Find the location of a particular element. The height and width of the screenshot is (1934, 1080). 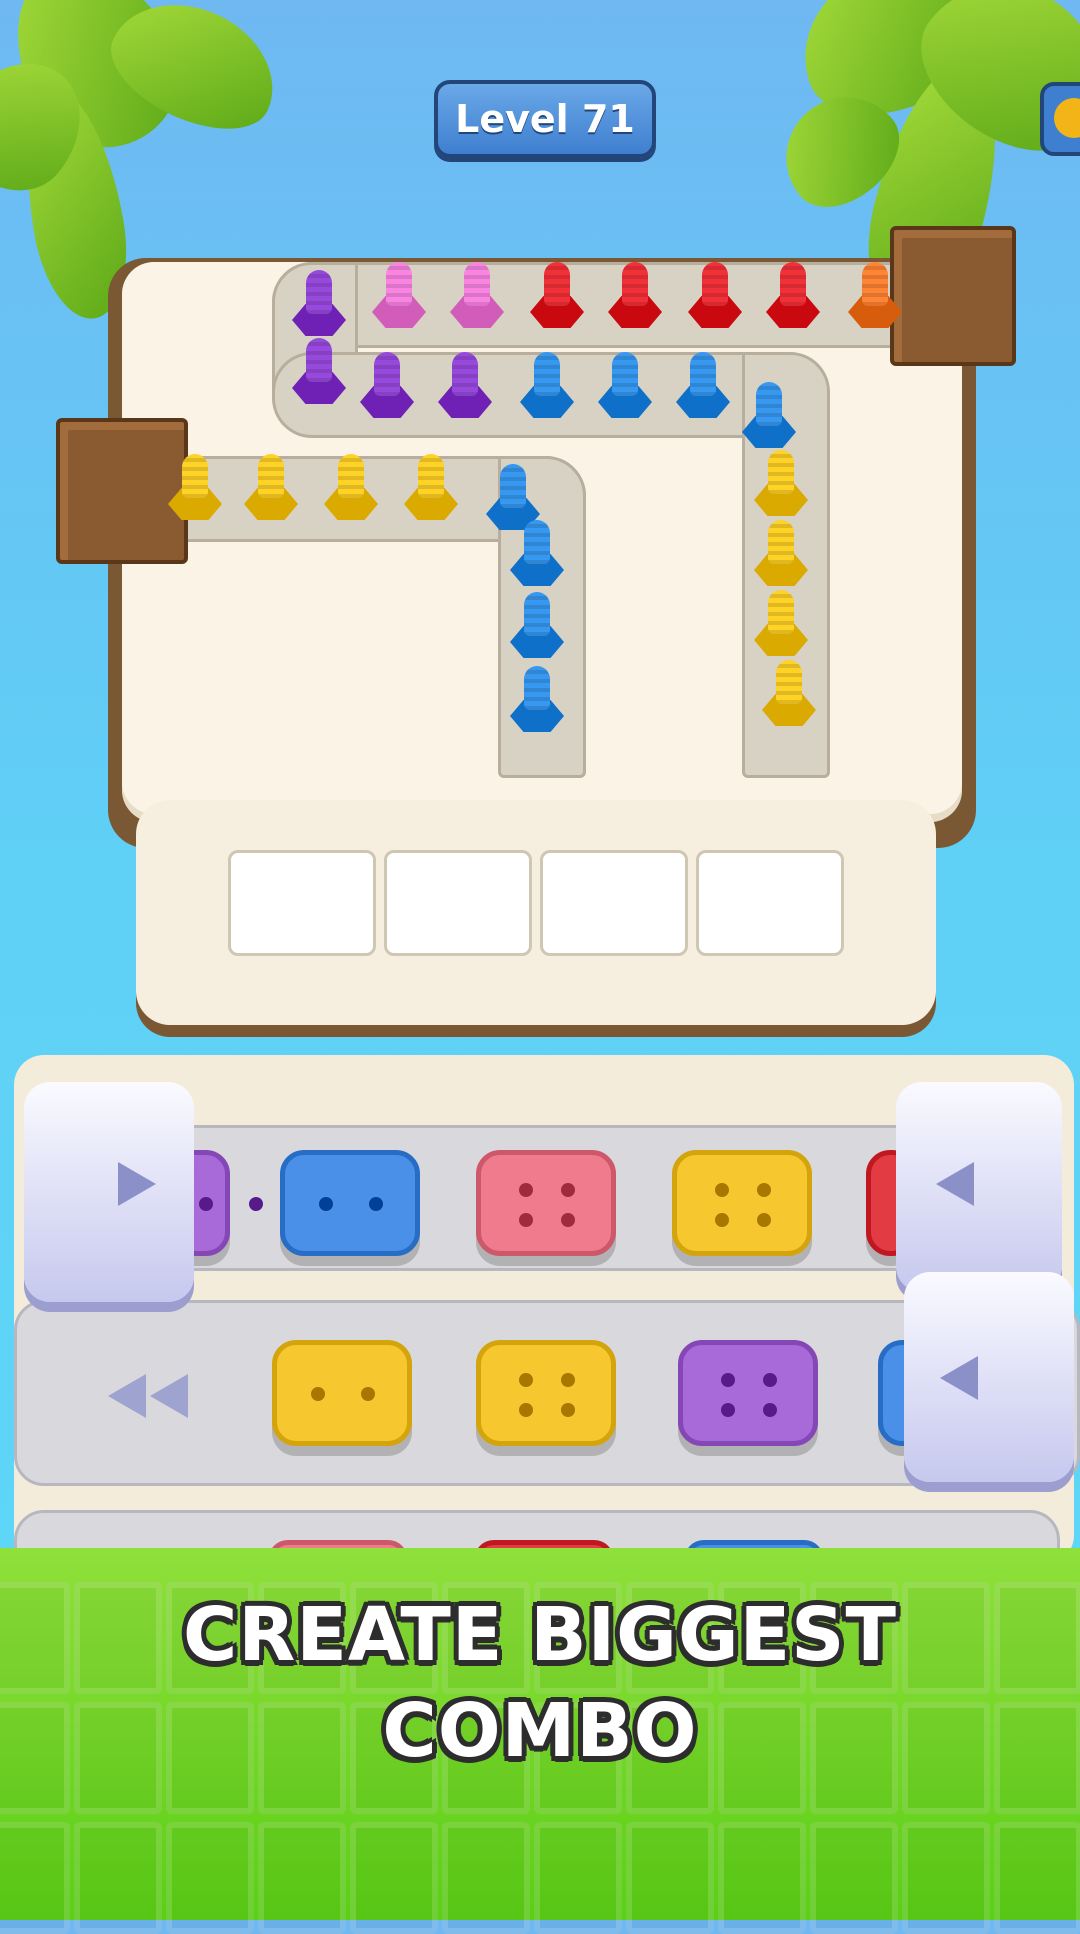

banner-line-2: COMBO is located at coordinates (540, 1731).